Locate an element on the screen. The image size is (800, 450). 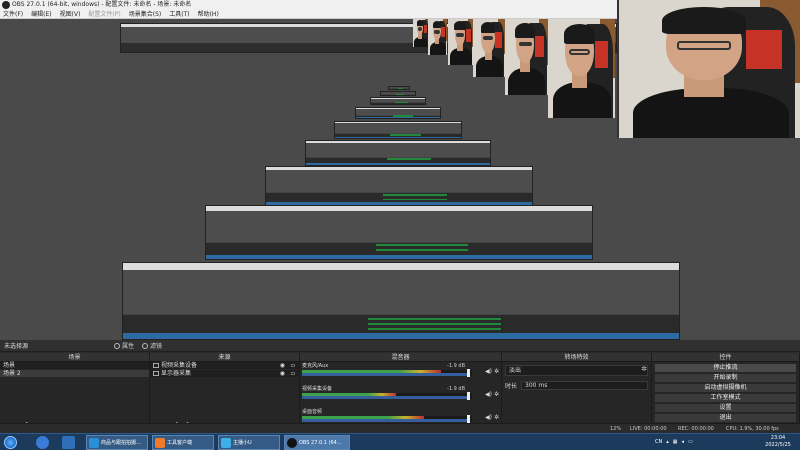
volume-icon: ◂ is located at coordinates (682, 442).